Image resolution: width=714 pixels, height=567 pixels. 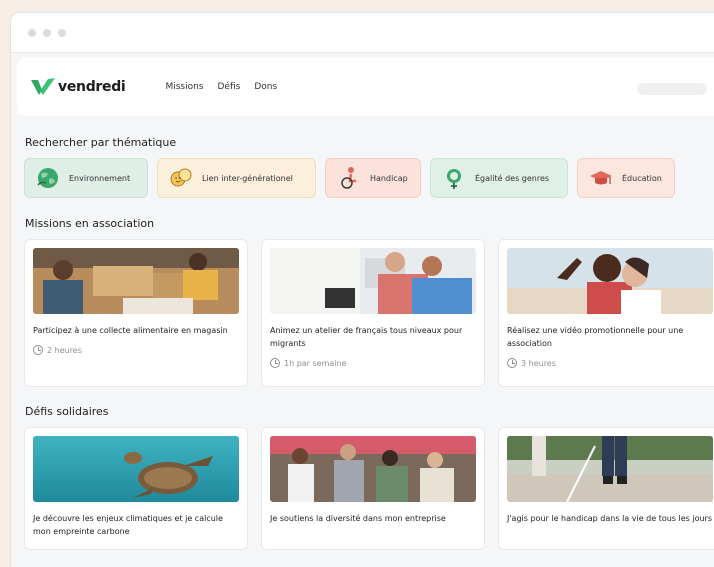 What do you see at coordinates (228, 87) in the screenshot?
I see `nav-link-defis: Défis` at bounding box center [228, 87].